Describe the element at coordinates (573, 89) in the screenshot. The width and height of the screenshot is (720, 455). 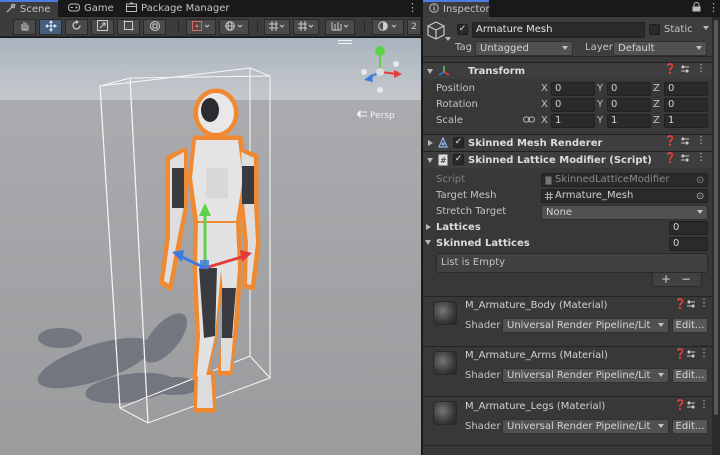
I see `position-x-field: 0` at that location.